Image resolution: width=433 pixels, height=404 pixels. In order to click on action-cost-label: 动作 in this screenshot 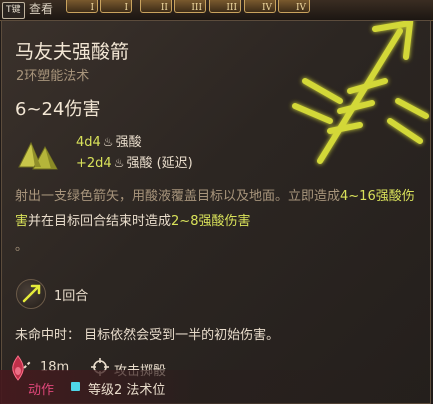, I will do `click(41, 390)`.